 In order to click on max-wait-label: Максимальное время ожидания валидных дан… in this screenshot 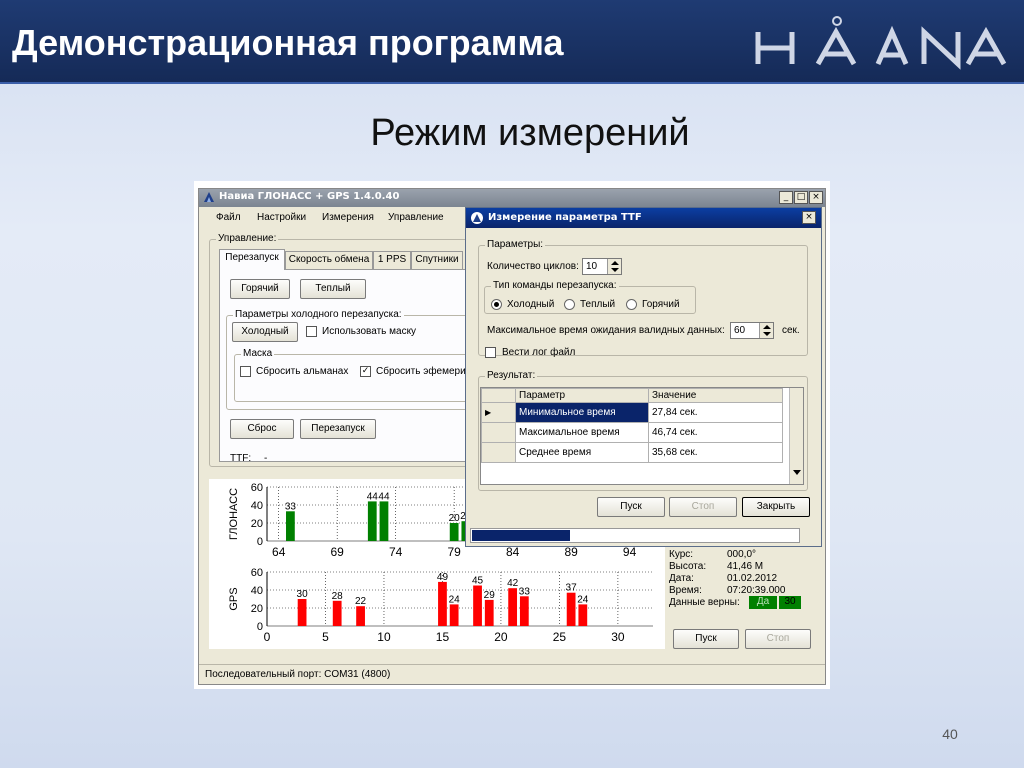, I will do `click(606, 330)`.